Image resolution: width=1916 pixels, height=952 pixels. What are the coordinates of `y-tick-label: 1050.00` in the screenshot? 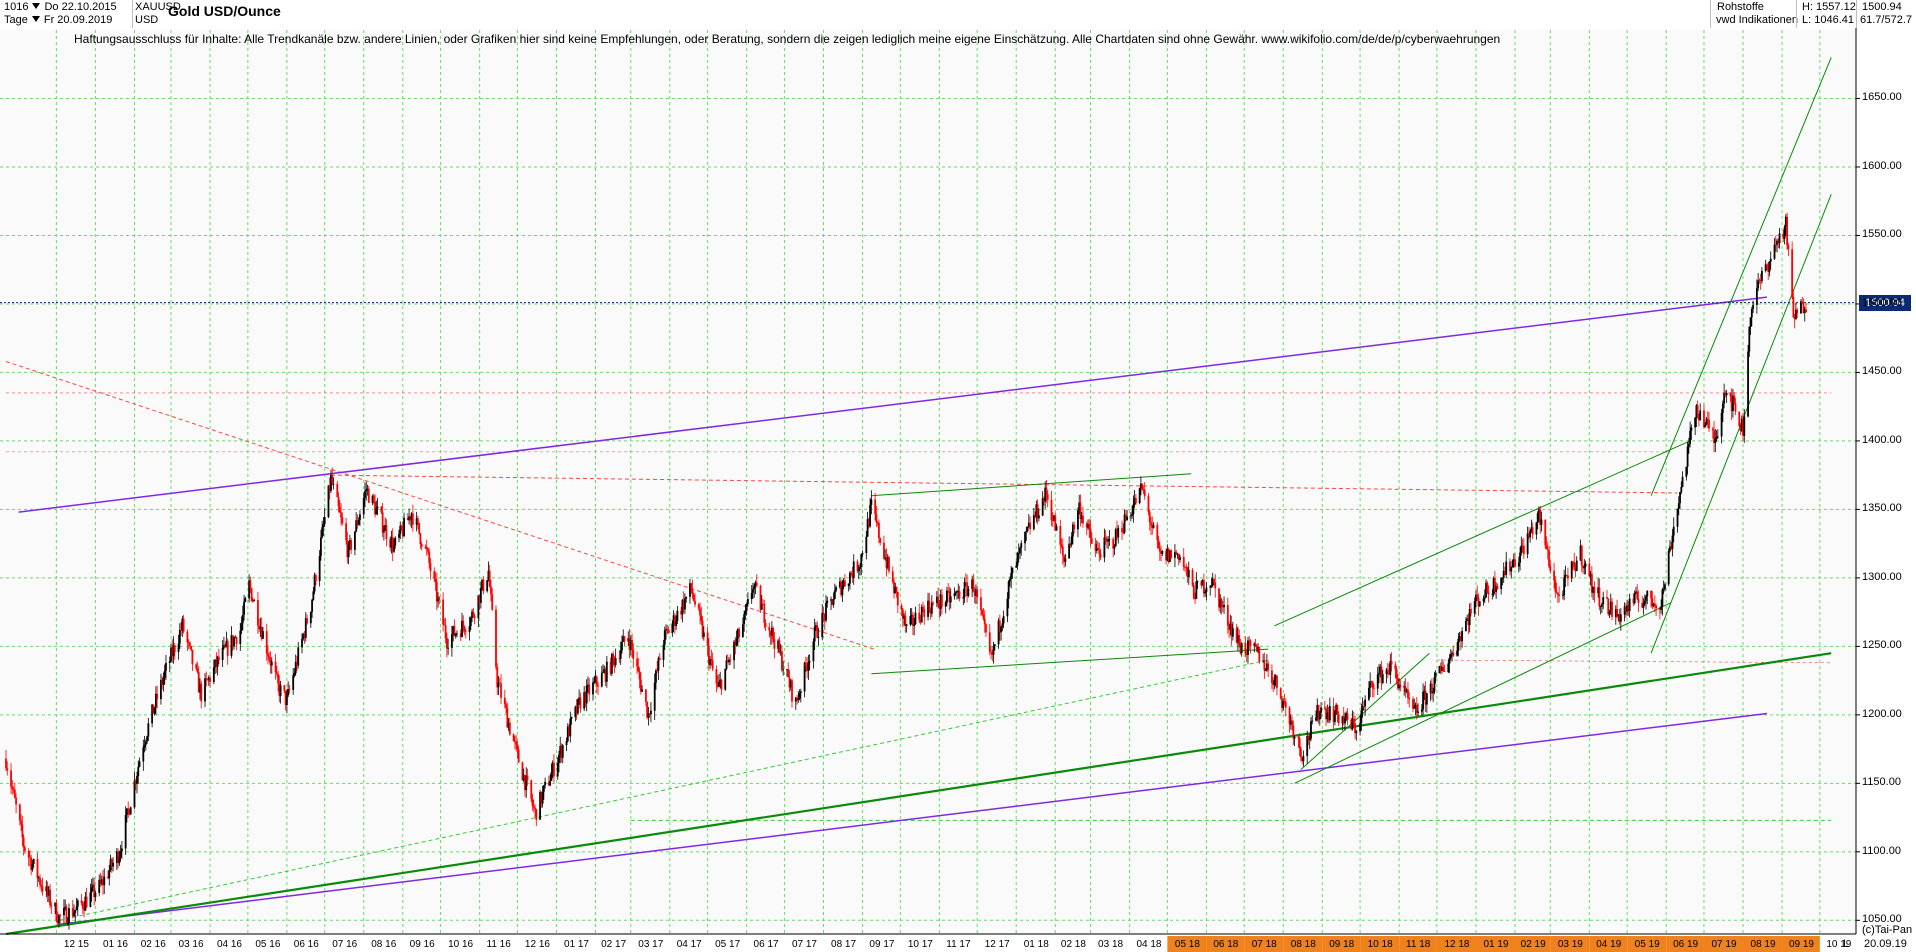 It's located at (1882, 919).